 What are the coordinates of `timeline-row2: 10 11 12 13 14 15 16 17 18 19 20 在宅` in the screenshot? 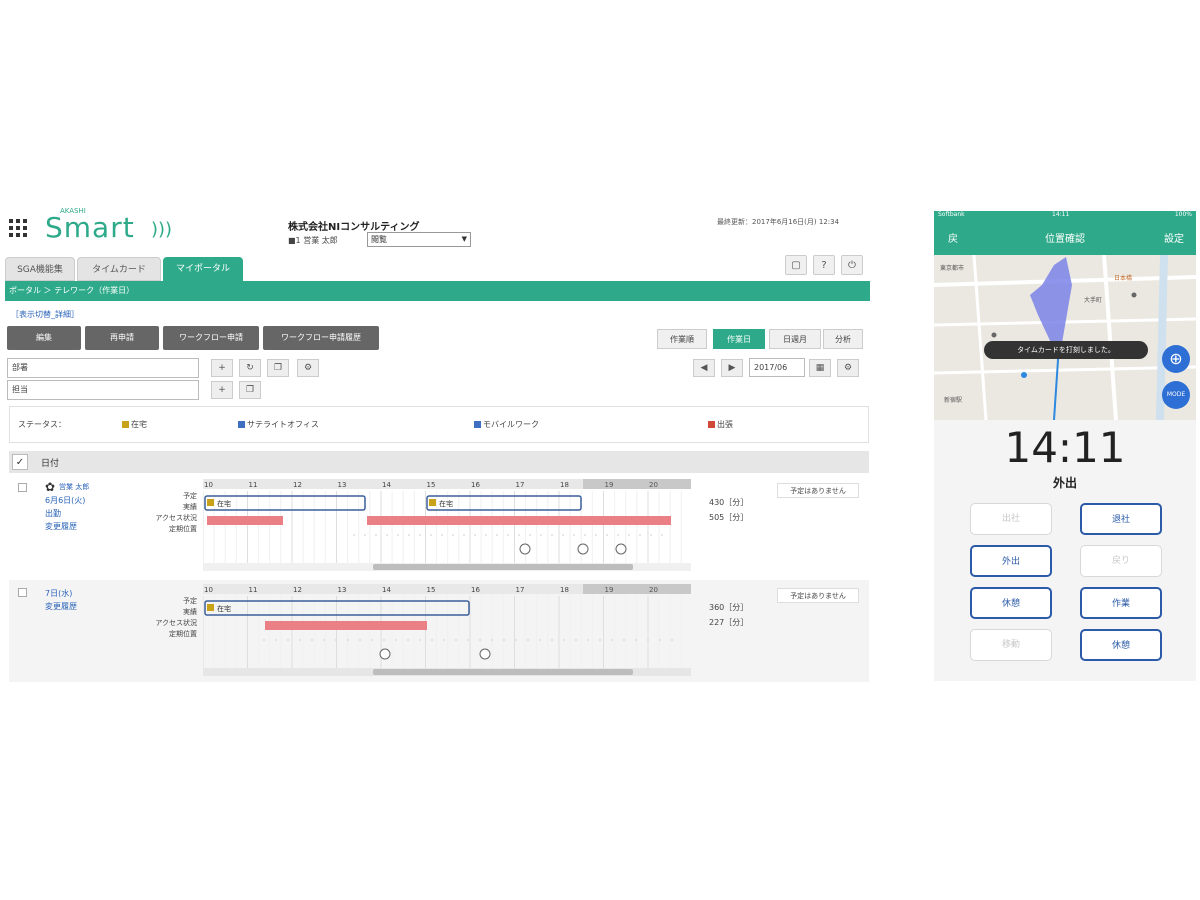 It's located at (447, 630).